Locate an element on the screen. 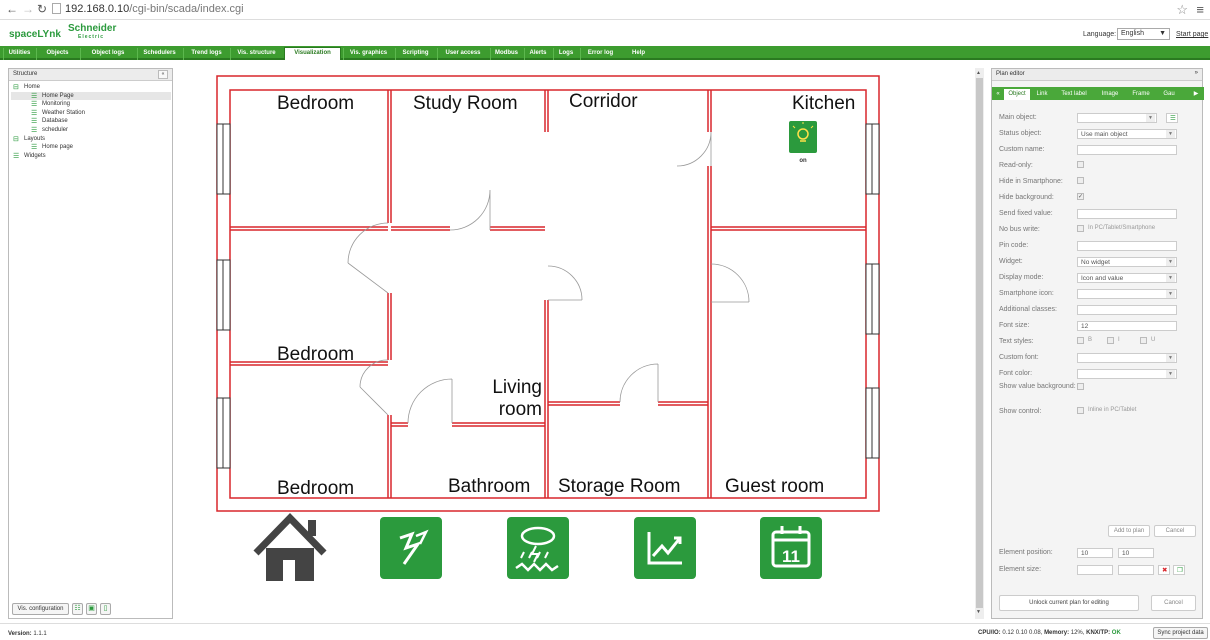  status-object-select: Use main object ▼ is located at coordinates (1127, 134).